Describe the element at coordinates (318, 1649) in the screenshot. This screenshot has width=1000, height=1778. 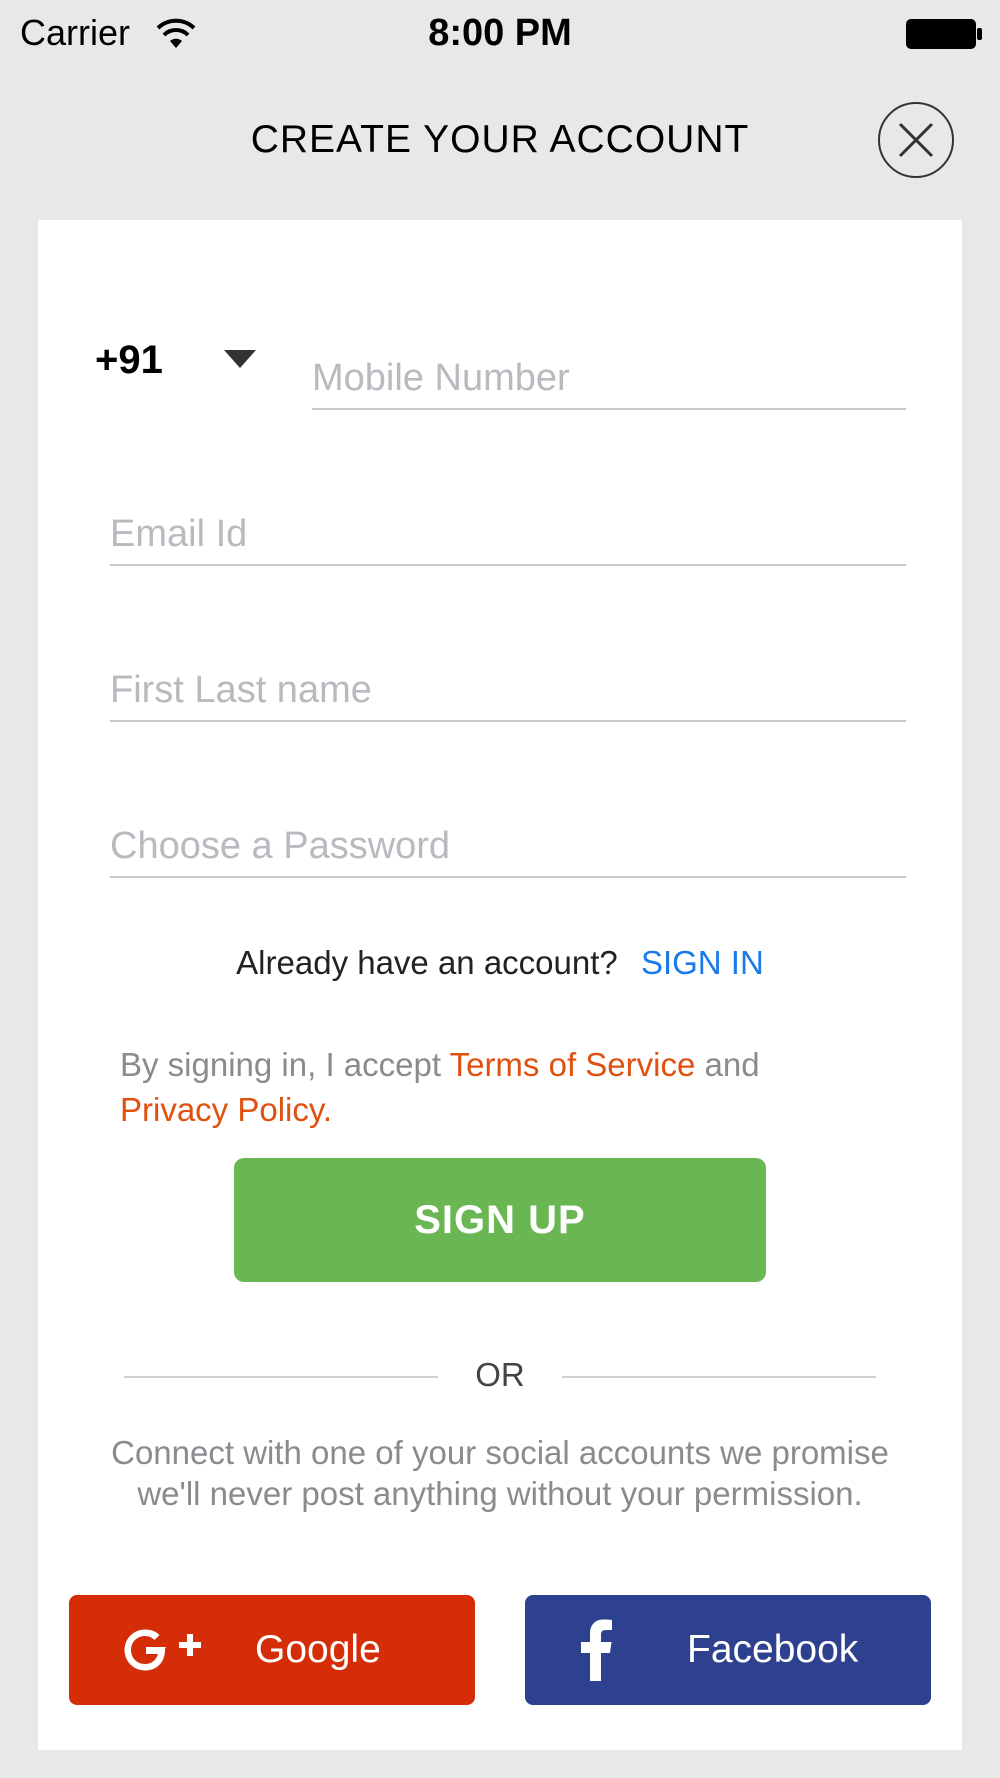
I see `google-label: Google` at that location.